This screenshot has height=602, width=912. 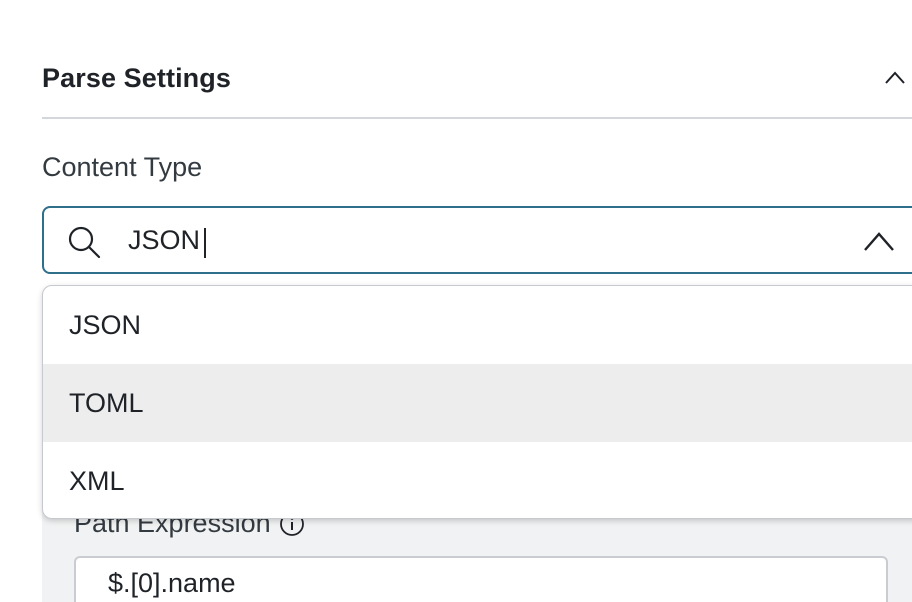 I want to click on content-type-combobox, so click(x=477, y=240).